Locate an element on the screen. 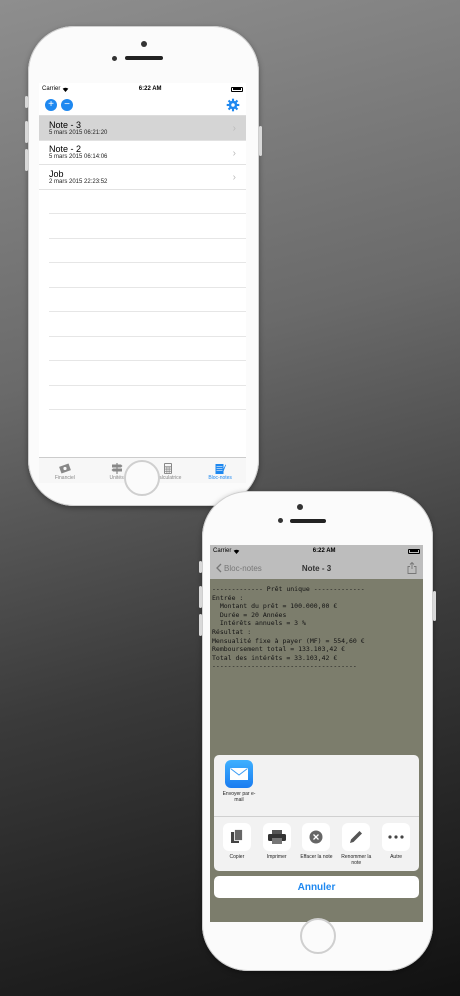  more-label: Autre is located at coordinates (396, 857).